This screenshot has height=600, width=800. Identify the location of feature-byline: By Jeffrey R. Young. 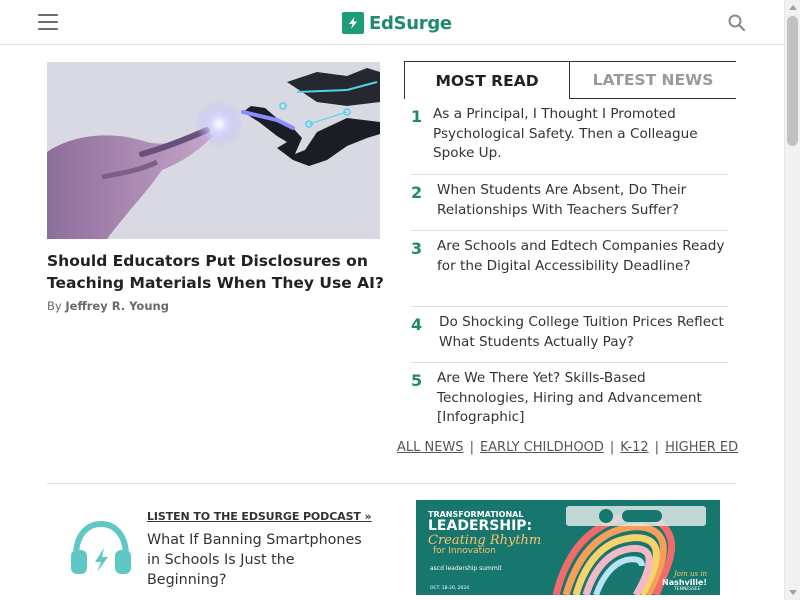
(108, 306).